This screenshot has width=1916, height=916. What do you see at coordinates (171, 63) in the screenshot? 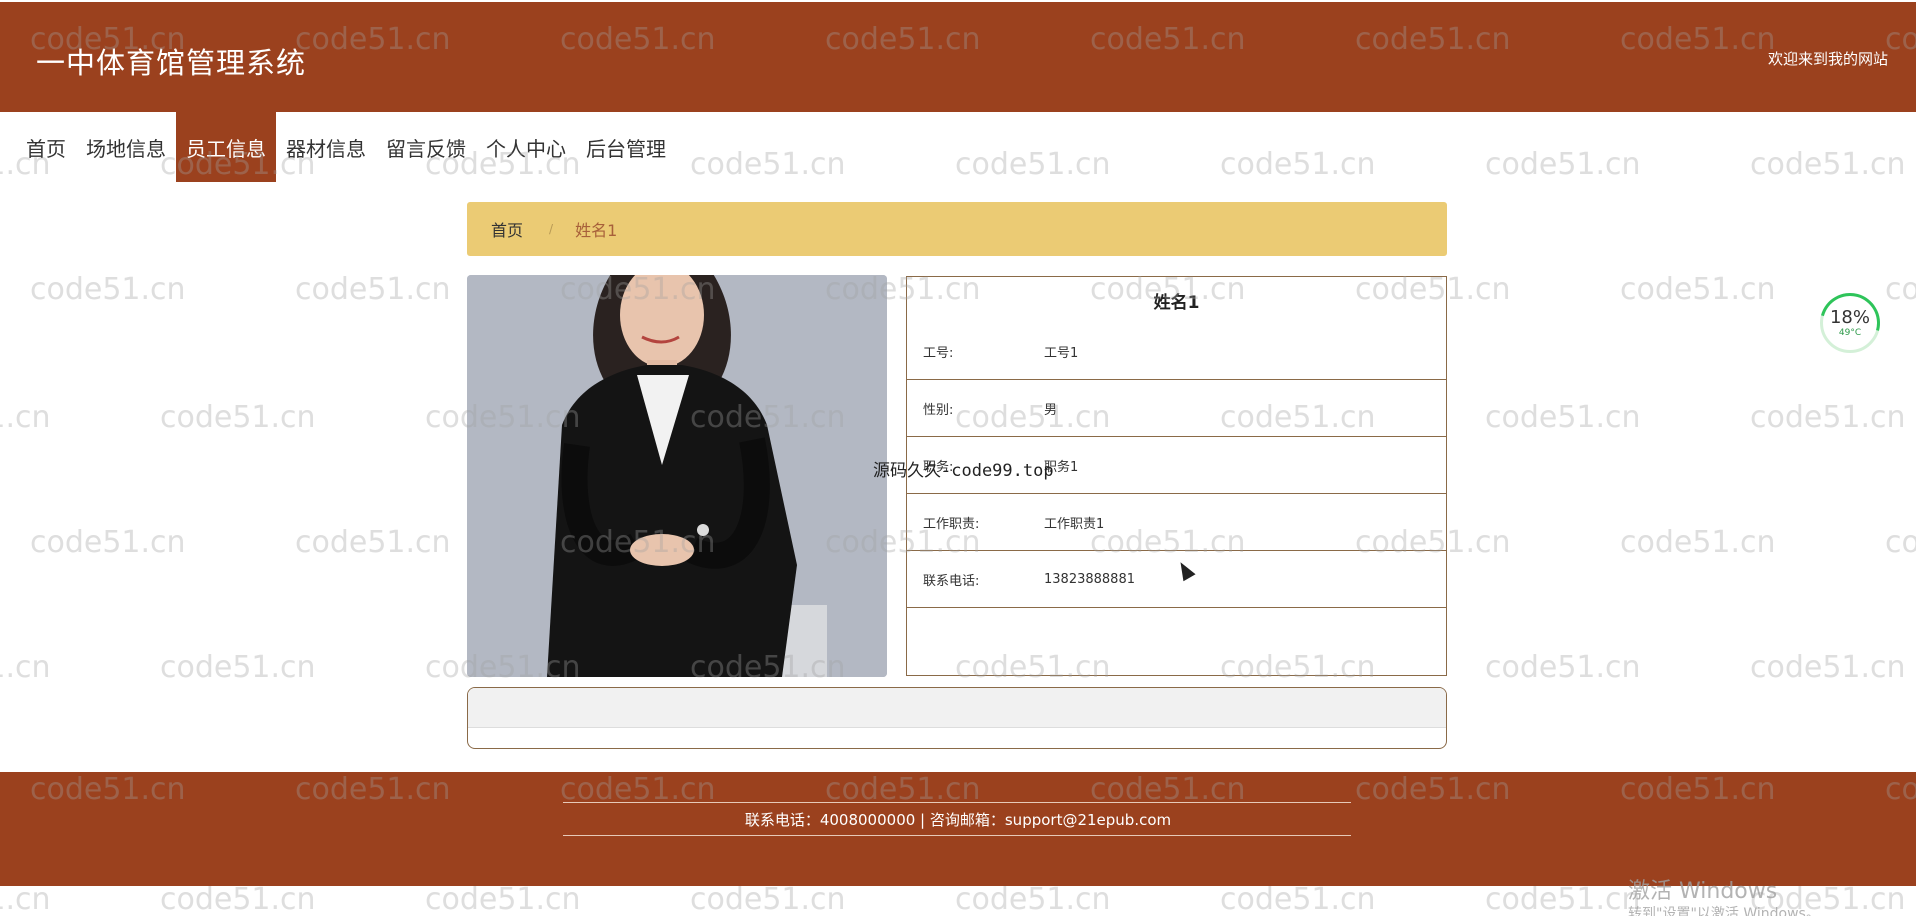
I see `site-title: 一中体育馆管理系统` at bounding box center [171, 63].